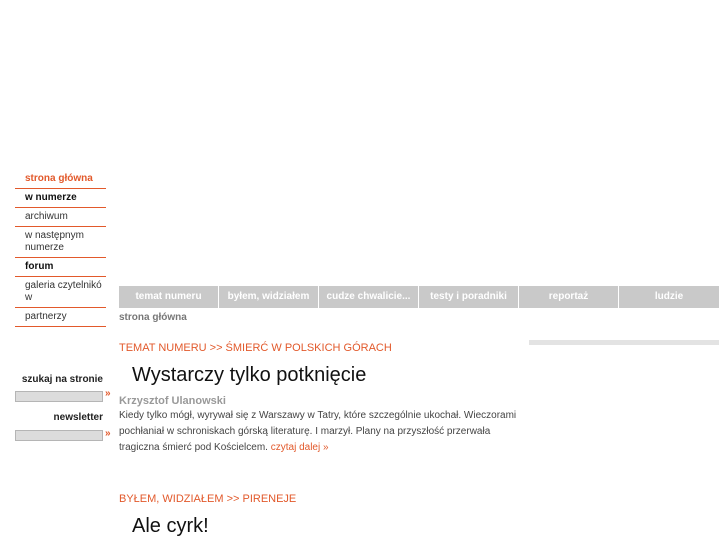  What do you see at coordinates (108, 393) in the screenshot?
I see `search-go-icon: »` at bounding box center [108, 393].